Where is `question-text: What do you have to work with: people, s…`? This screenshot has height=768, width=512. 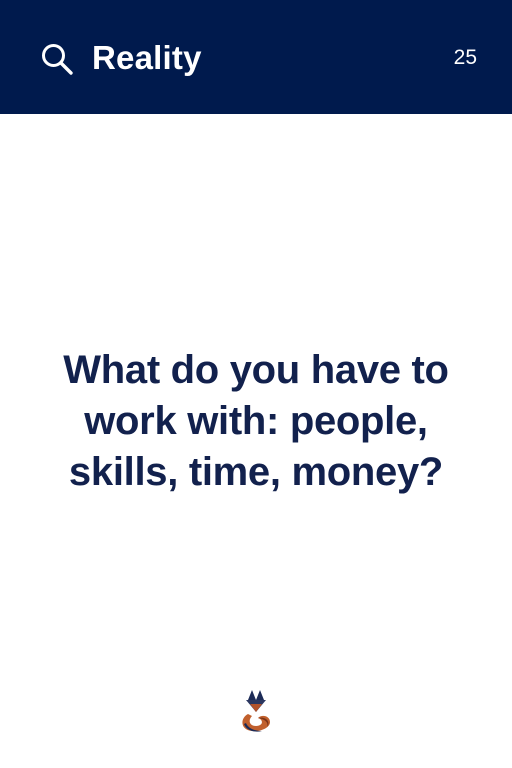
question-text: What do you have to work with: people, s… is located at coordinates (256, 421).